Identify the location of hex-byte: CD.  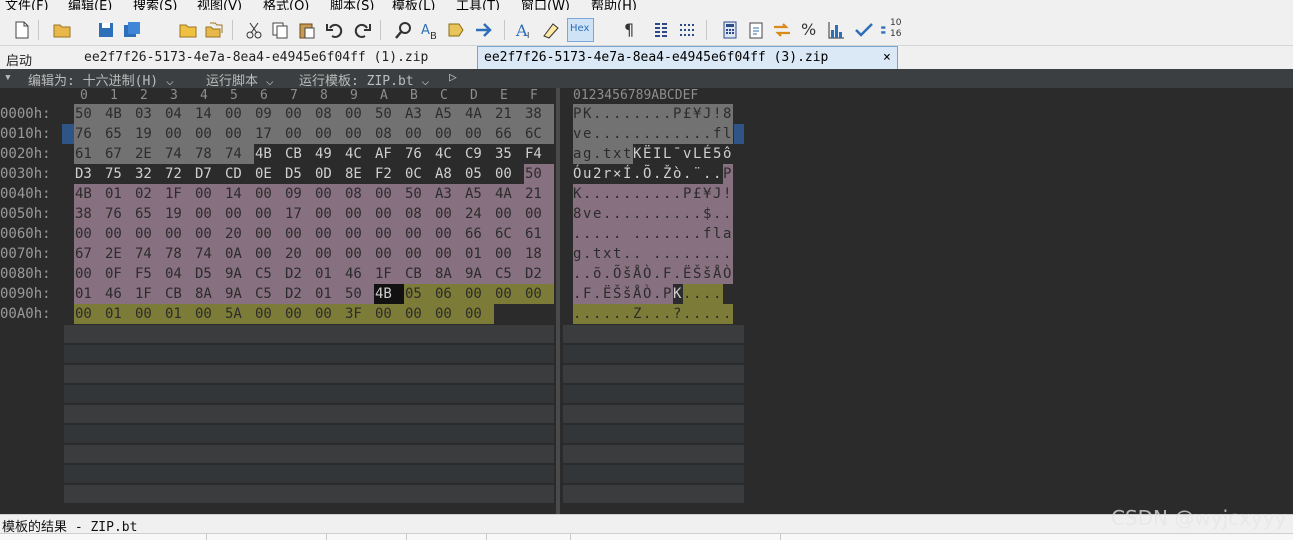
(239, 174).